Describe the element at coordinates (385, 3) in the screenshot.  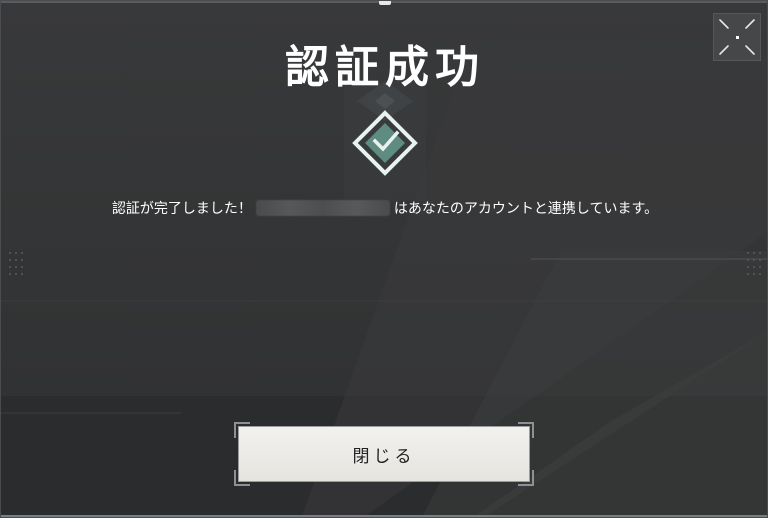
I see `top-notch` at that location.